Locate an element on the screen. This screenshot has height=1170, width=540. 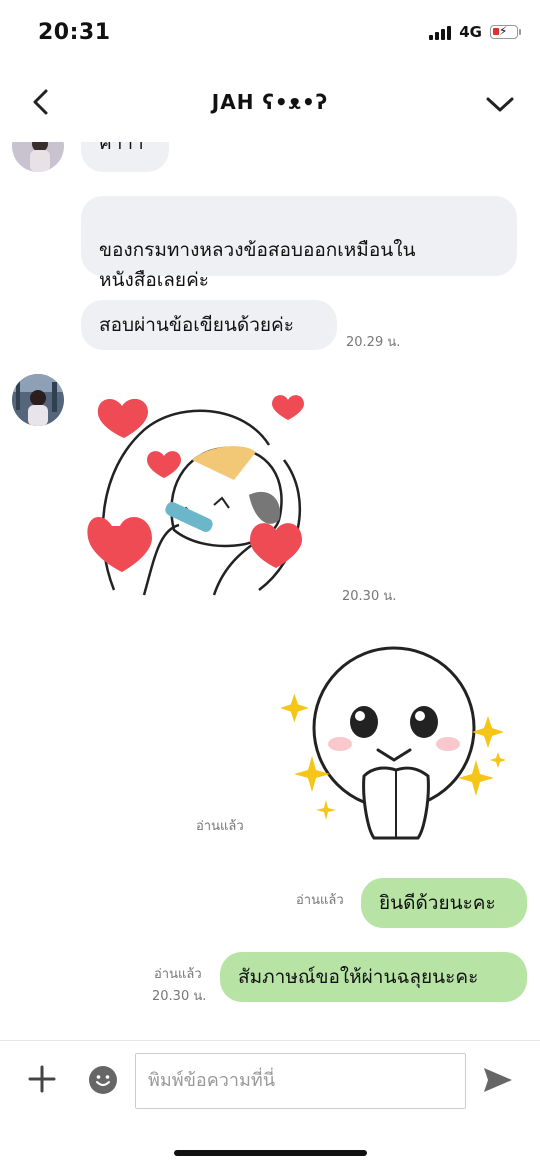
signal-icon is located at coordinates (440, 32).